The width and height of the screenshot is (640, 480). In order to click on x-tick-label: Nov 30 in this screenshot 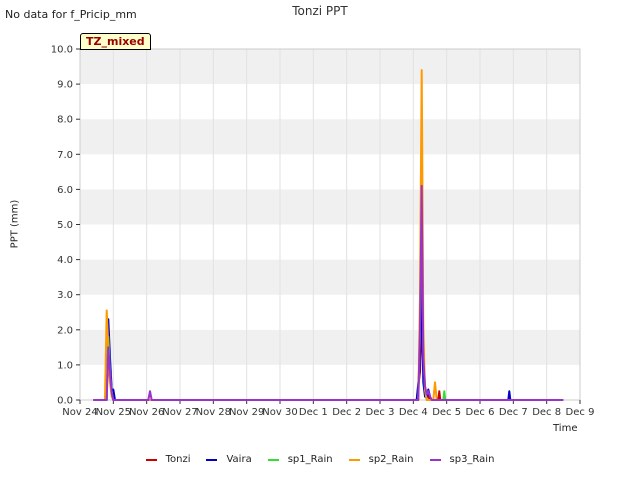, I will do `click(279, 412)`.